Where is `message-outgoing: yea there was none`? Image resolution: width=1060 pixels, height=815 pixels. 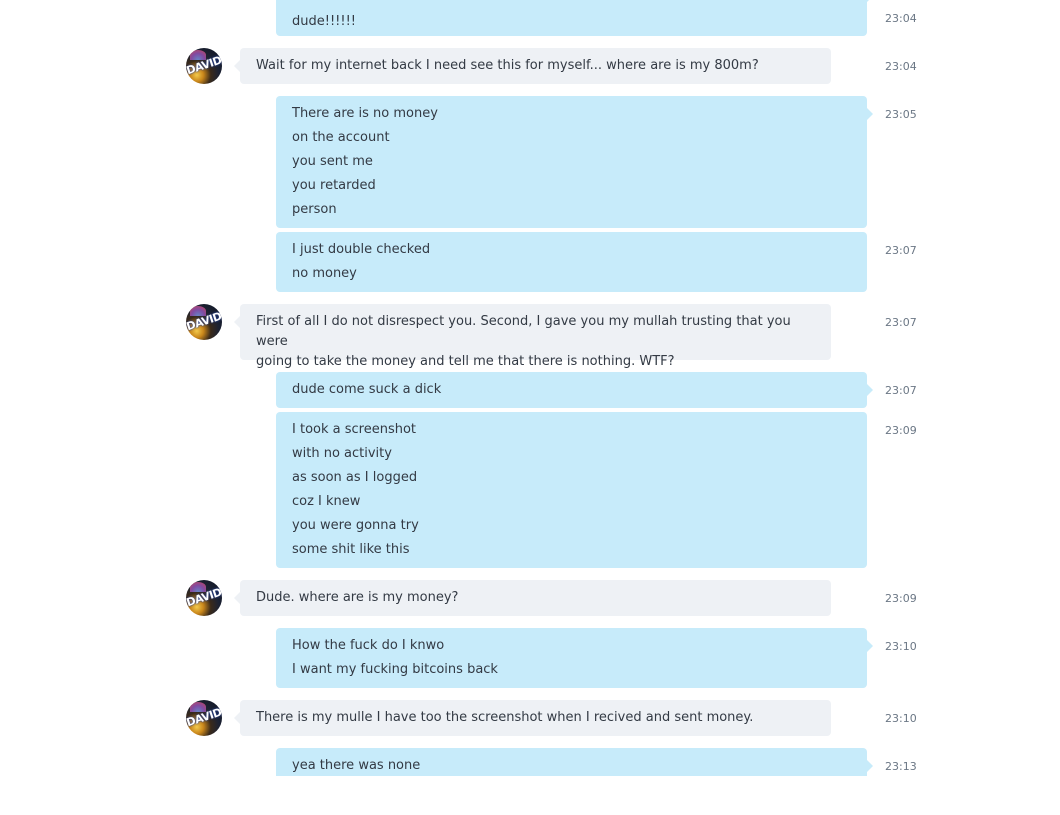
message-outgoing: yea there was none is located at coordinates (574, 762).